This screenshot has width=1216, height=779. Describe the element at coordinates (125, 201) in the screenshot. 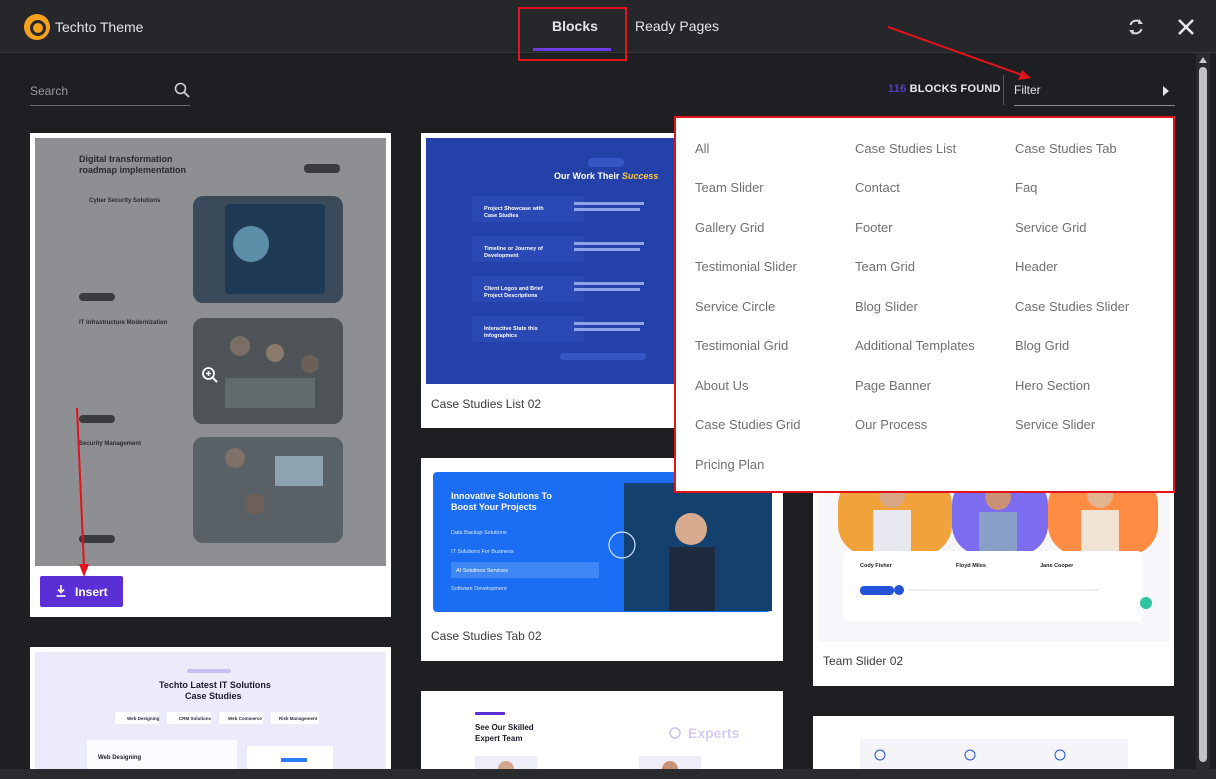

I see `svg-text: Cyber Security Solutions` at that location.